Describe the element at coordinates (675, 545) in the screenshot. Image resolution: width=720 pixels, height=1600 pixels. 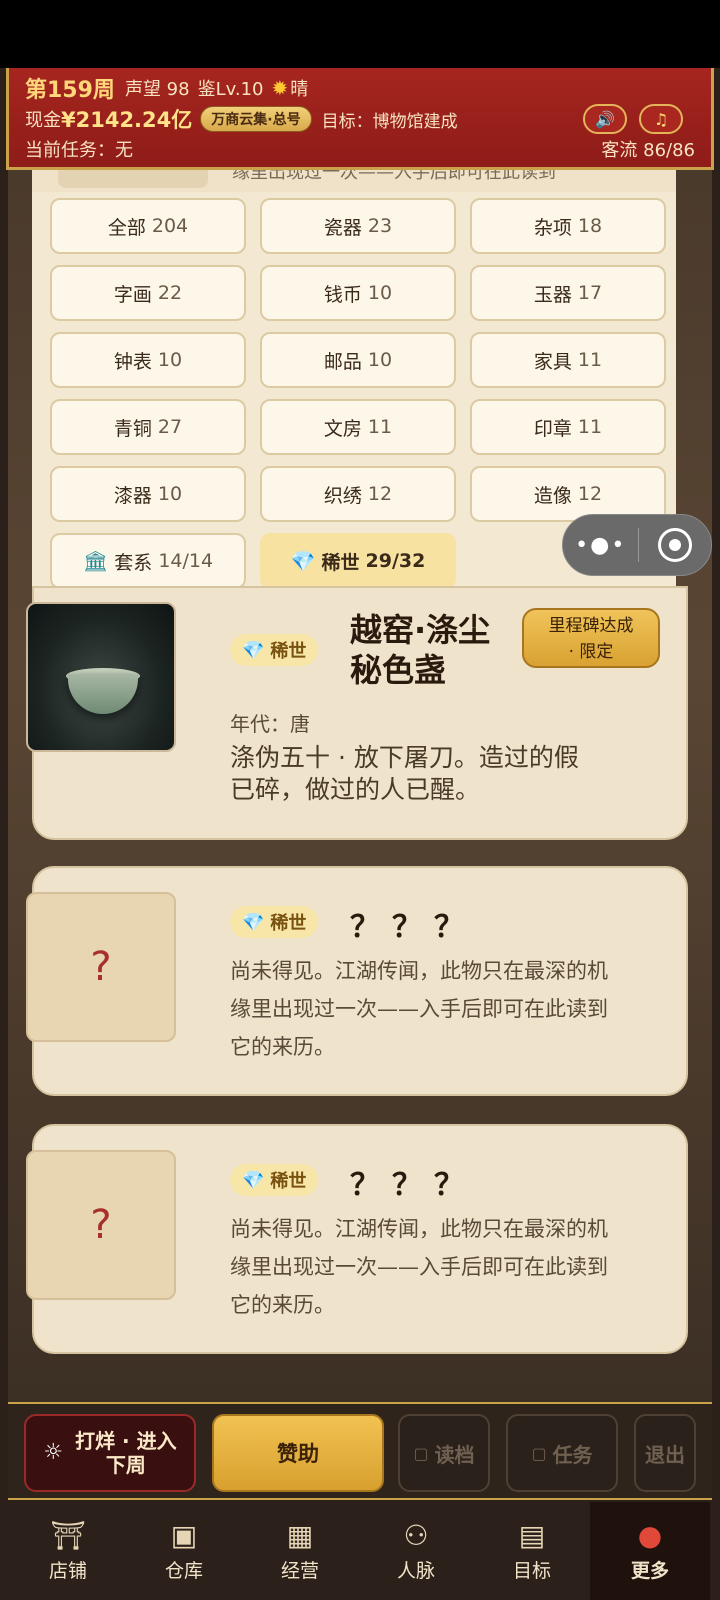
I see `close-target-button` at that location.